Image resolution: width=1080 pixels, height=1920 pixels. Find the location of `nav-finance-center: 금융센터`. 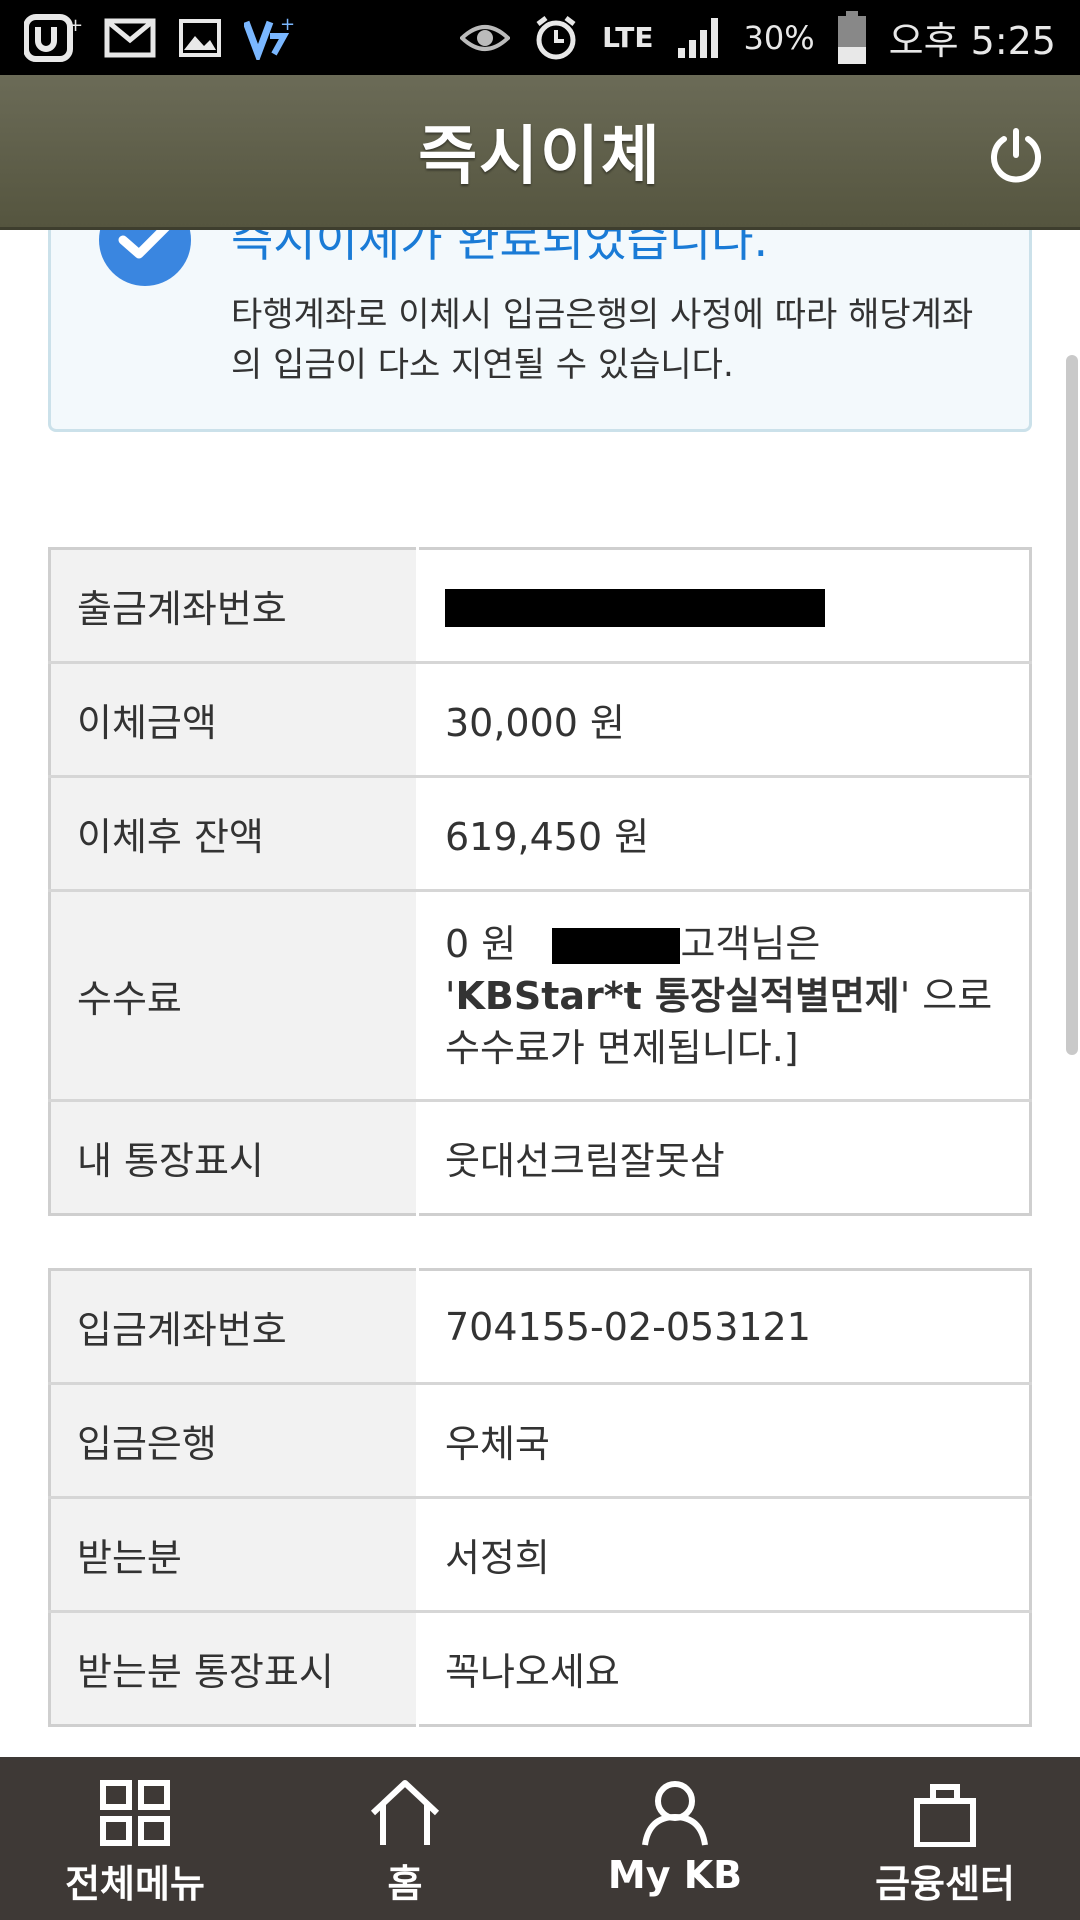

nav-finance-center: 금융센터 is located at coordinates (945, 1838).